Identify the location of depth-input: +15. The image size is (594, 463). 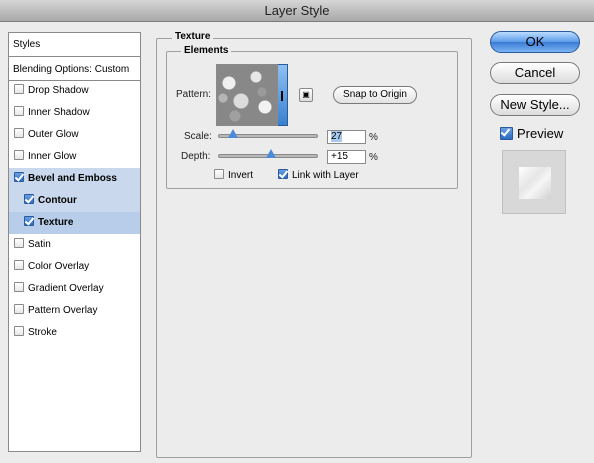
(346, 157).